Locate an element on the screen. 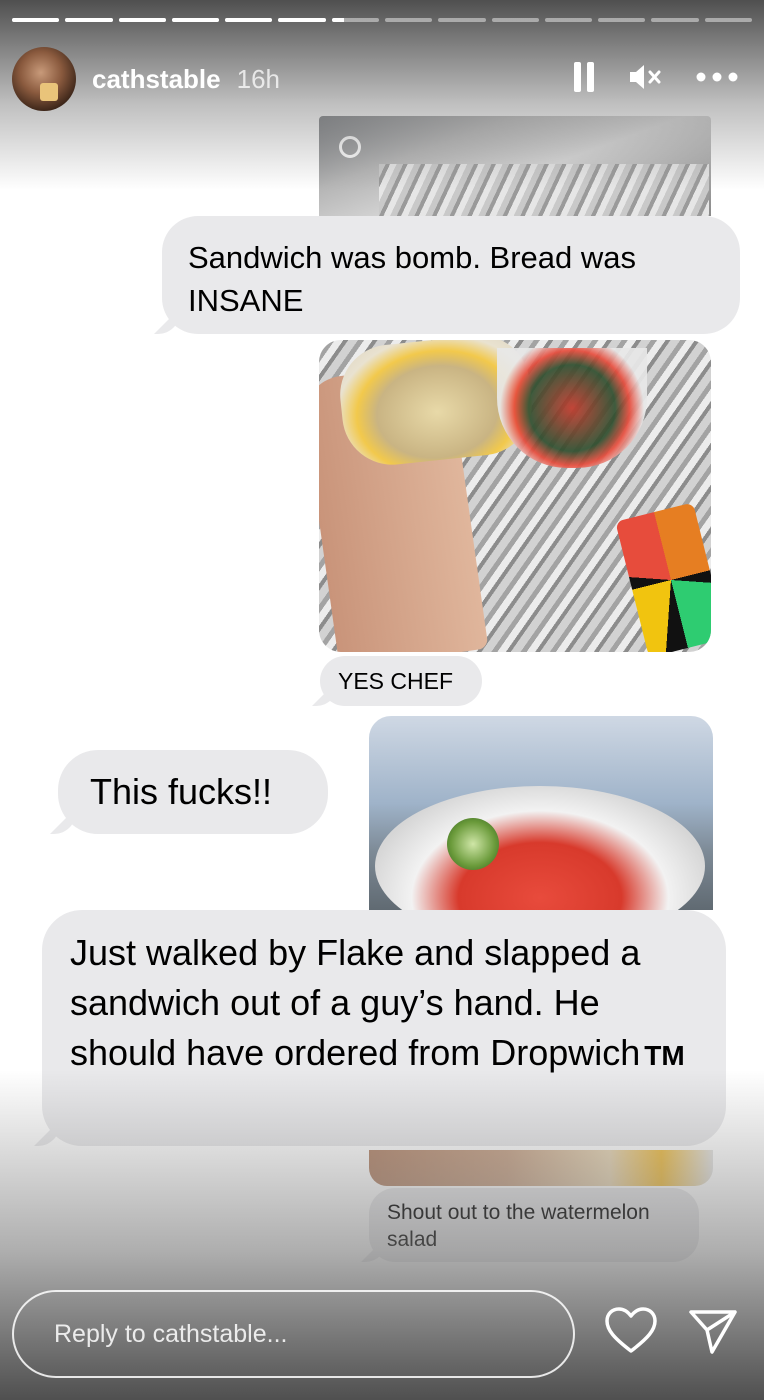 Image resolution: width=764 pixels, height=1400 pixels. sandwich-edge-photo is located at coordinates (541, 1168).